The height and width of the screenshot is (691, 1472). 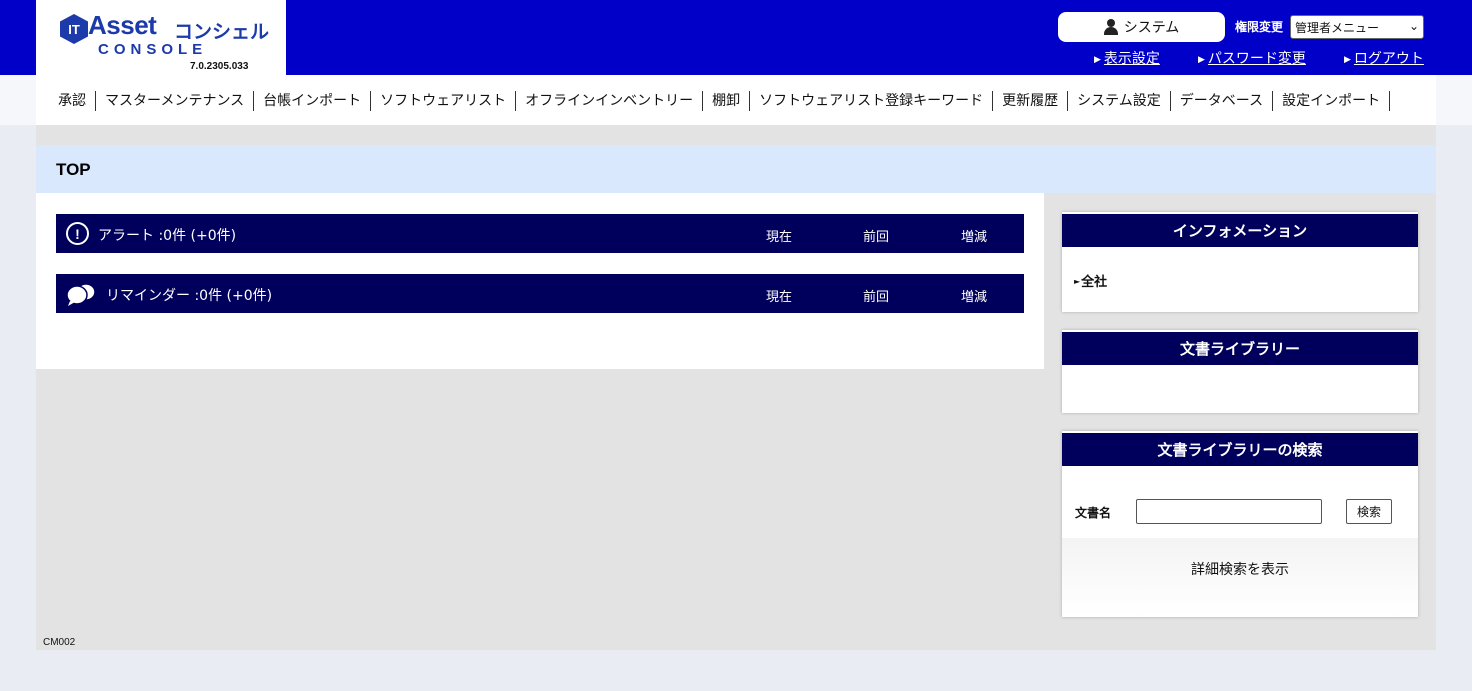 I want to click on alert-col-previous: 前回, so click(x=875, y=237).